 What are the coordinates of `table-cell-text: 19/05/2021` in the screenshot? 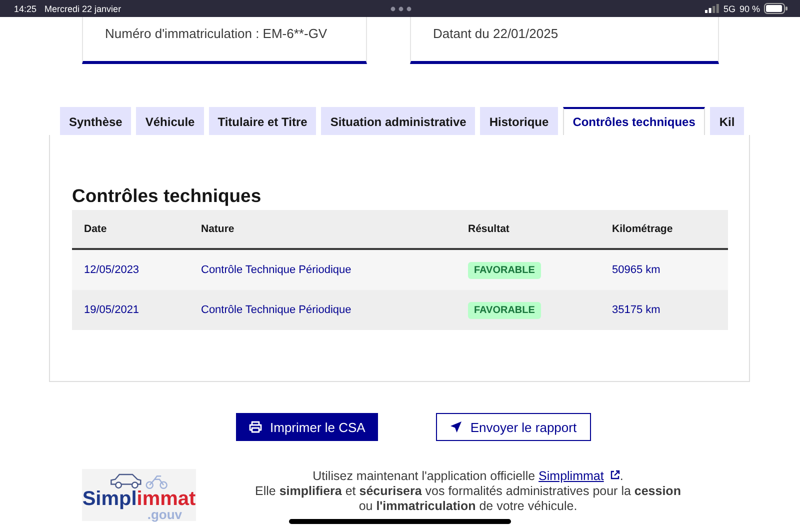 It's located at (111, 310).